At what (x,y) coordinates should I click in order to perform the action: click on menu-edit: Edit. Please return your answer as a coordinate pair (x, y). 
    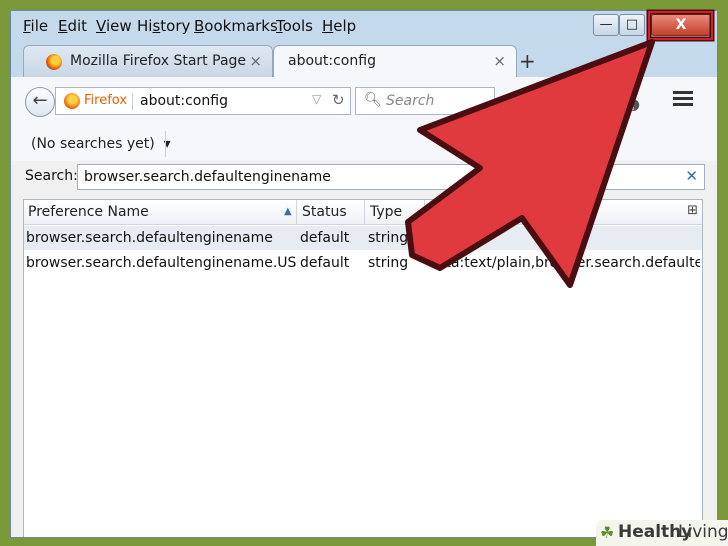
    Looking at the image, I should click on (72, 26).